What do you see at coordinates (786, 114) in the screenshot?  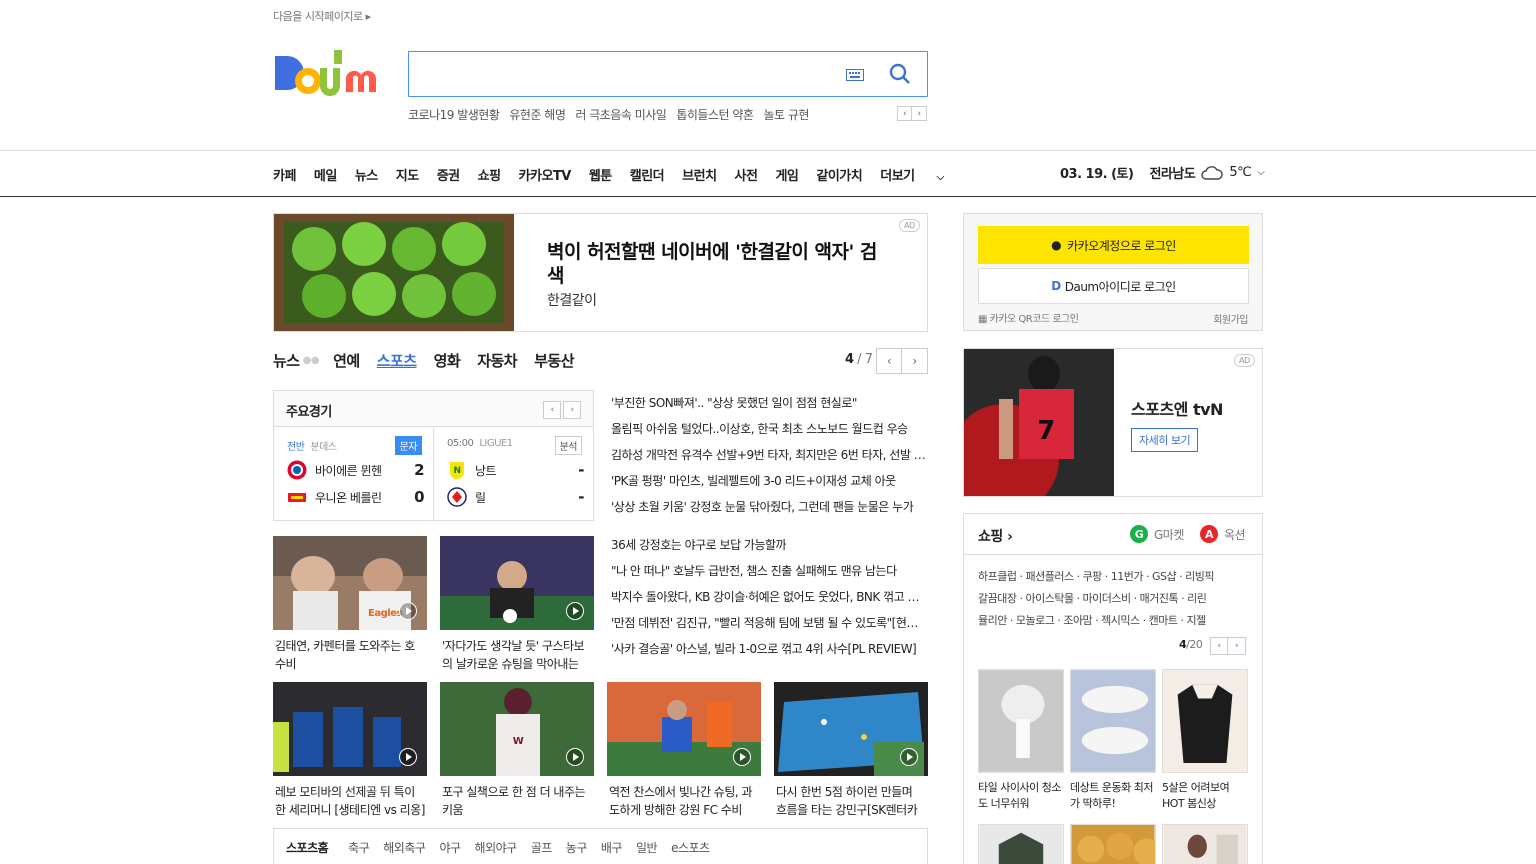 I see `trend-keyword: 놀토 규현` at bounding box center [786, 114].